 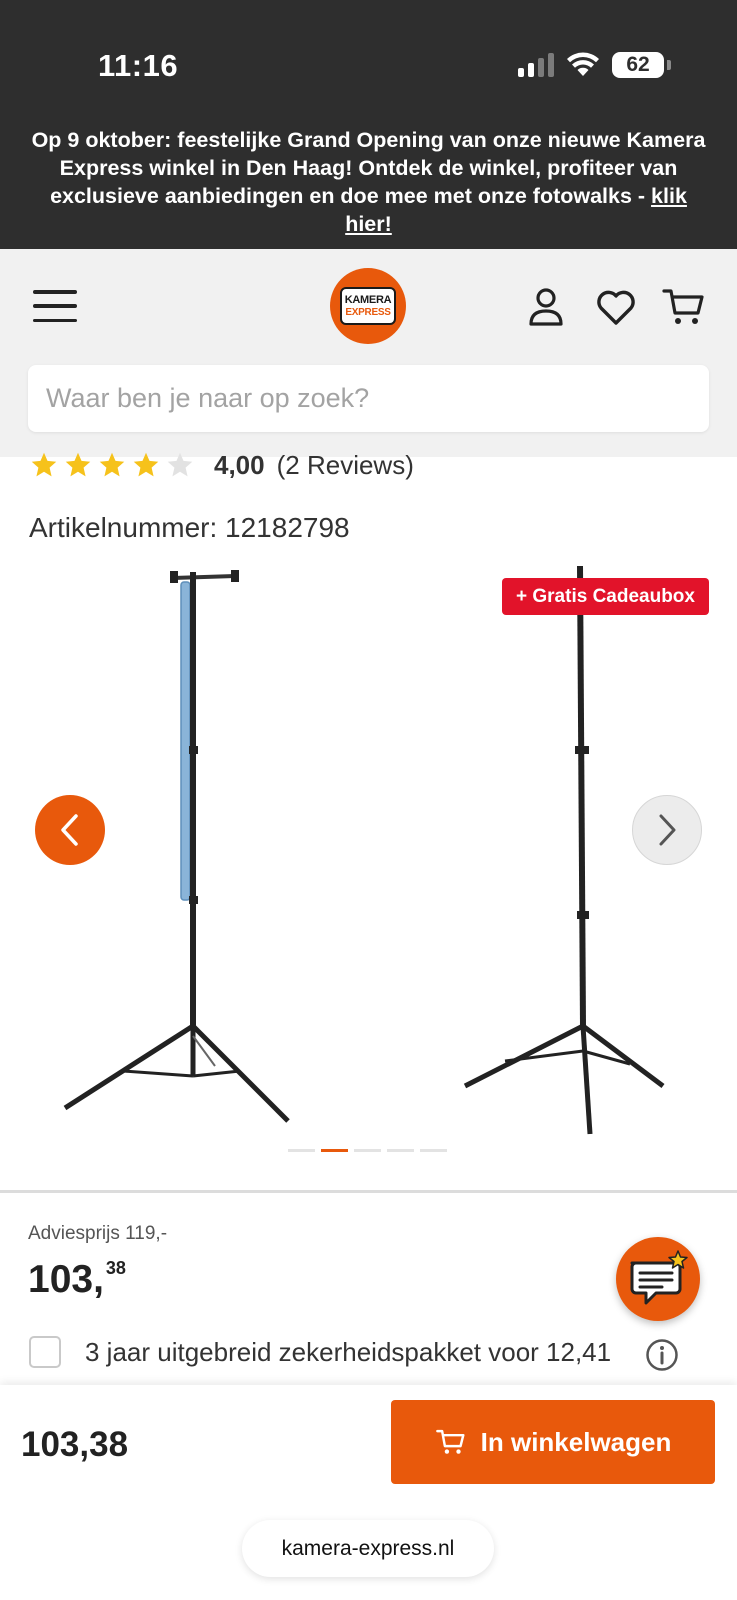 What do you see at coordinates (368, 299) in the screenshot?
I see `logo-line1: KAMERA` at bounding box center [368, 299].